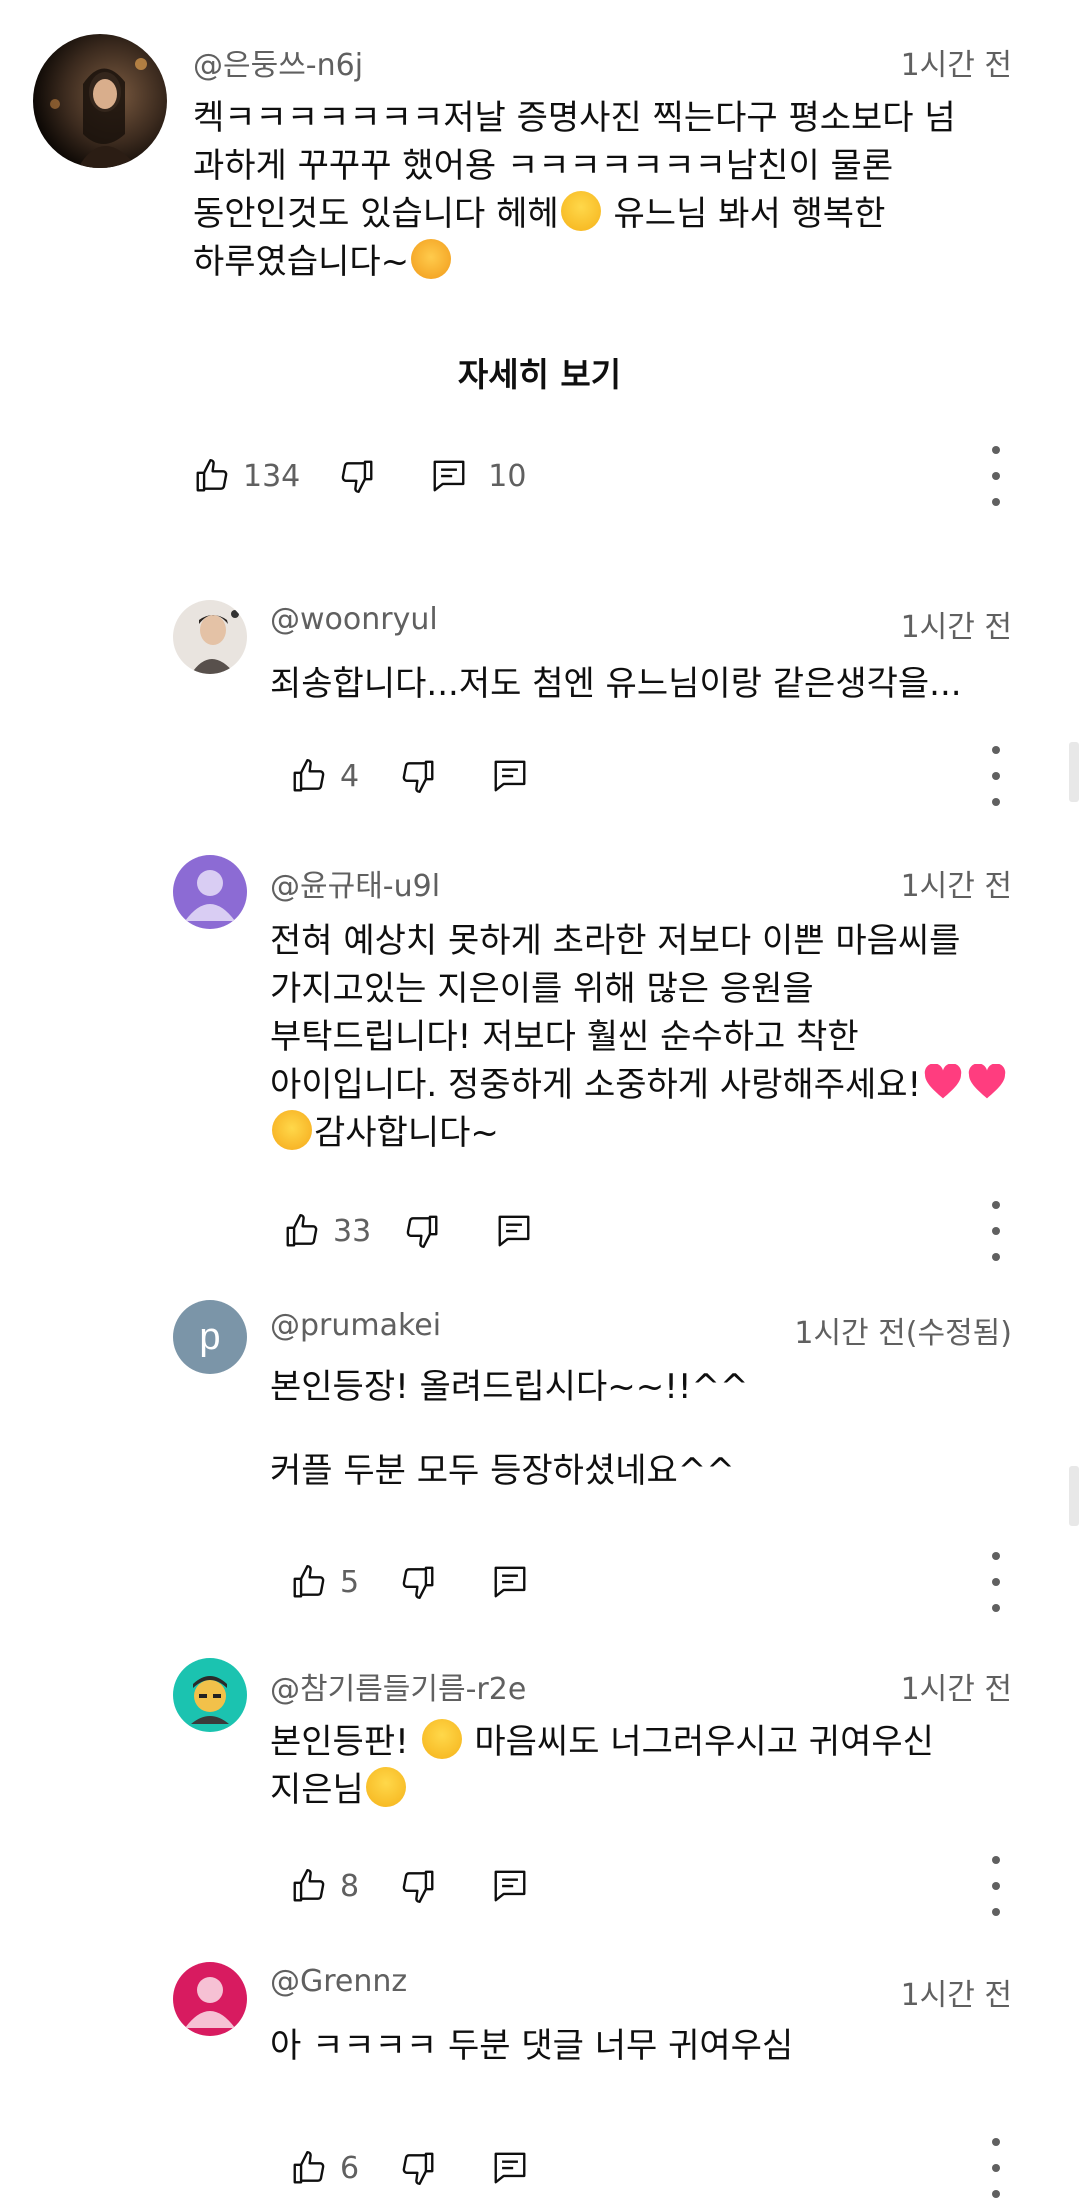 This screenshot has width=1079, height=2198. What do you see at coordinates (441, 1739) in the screenshot?
I see `surprised-emoji-icon` at bounding box center [441, 1739].